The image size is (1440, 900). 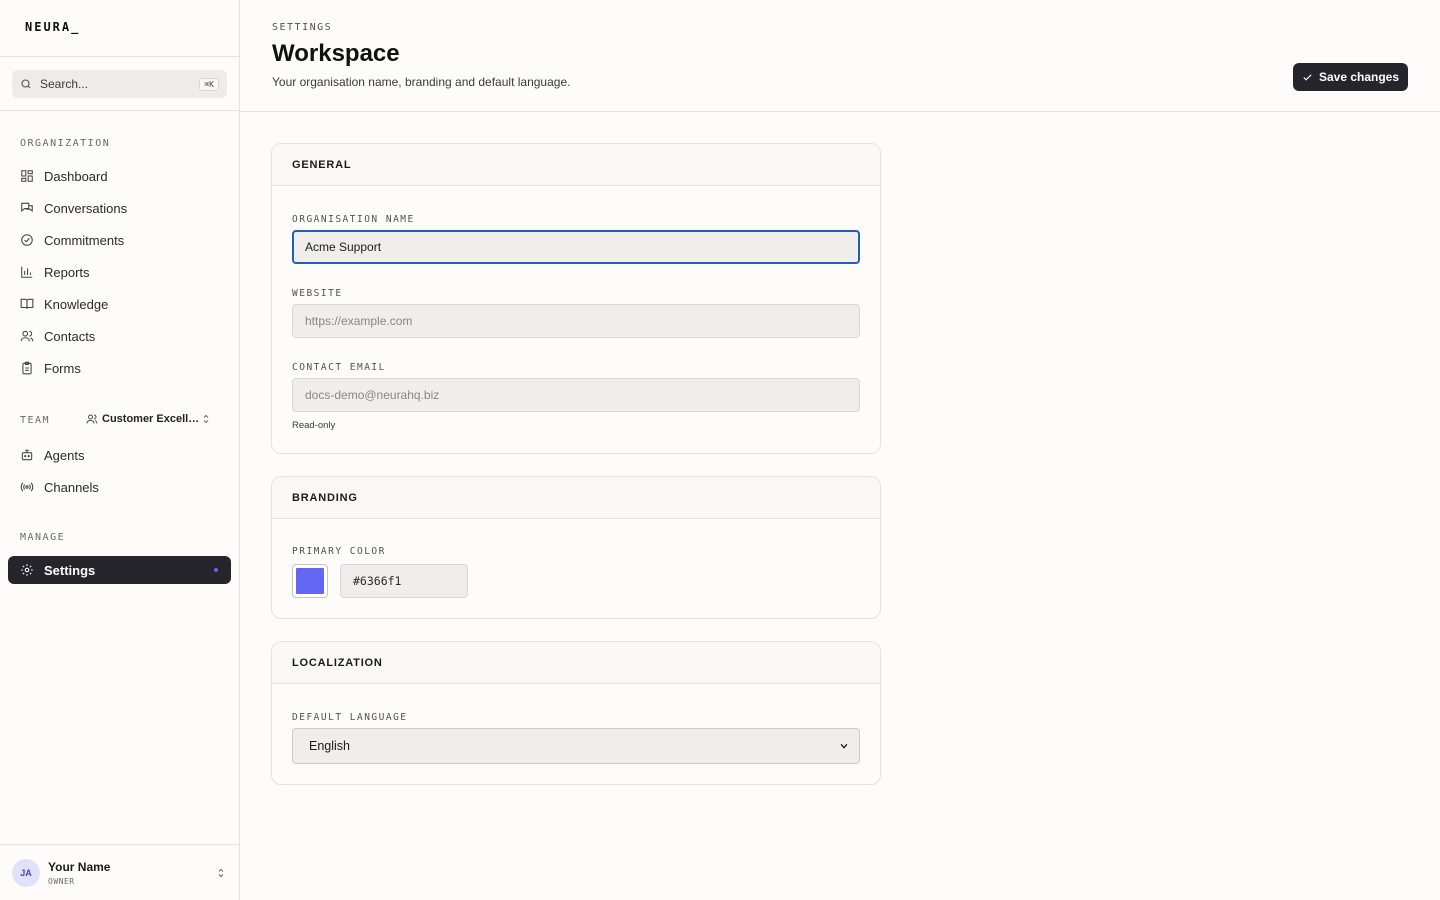 What do you see at coordinates (844, 746) in the screenshot?
I see `chevron-down-icon` at bounding box center [844, 746].